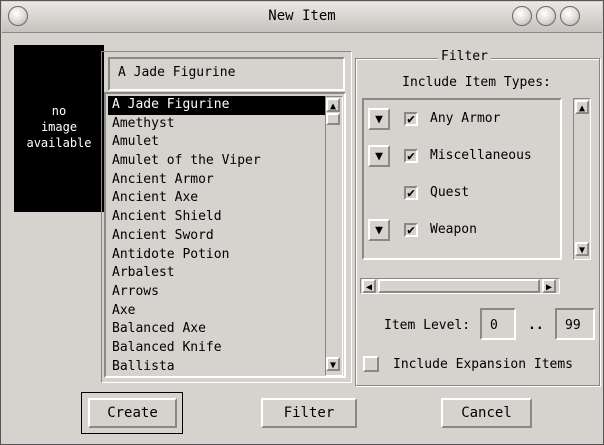  I want to click on item-name-field: A Jade Figurine, so click(226, 74).